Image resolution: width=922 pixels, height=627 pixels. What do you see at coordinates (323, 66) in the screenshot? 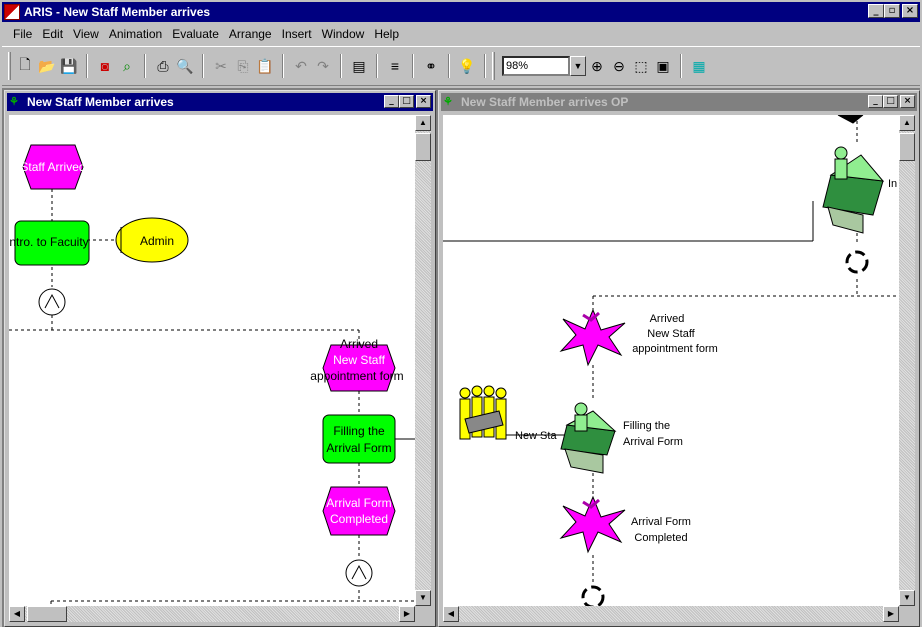
I see `redo-icon: ↷` at bounding box center [323, 66].